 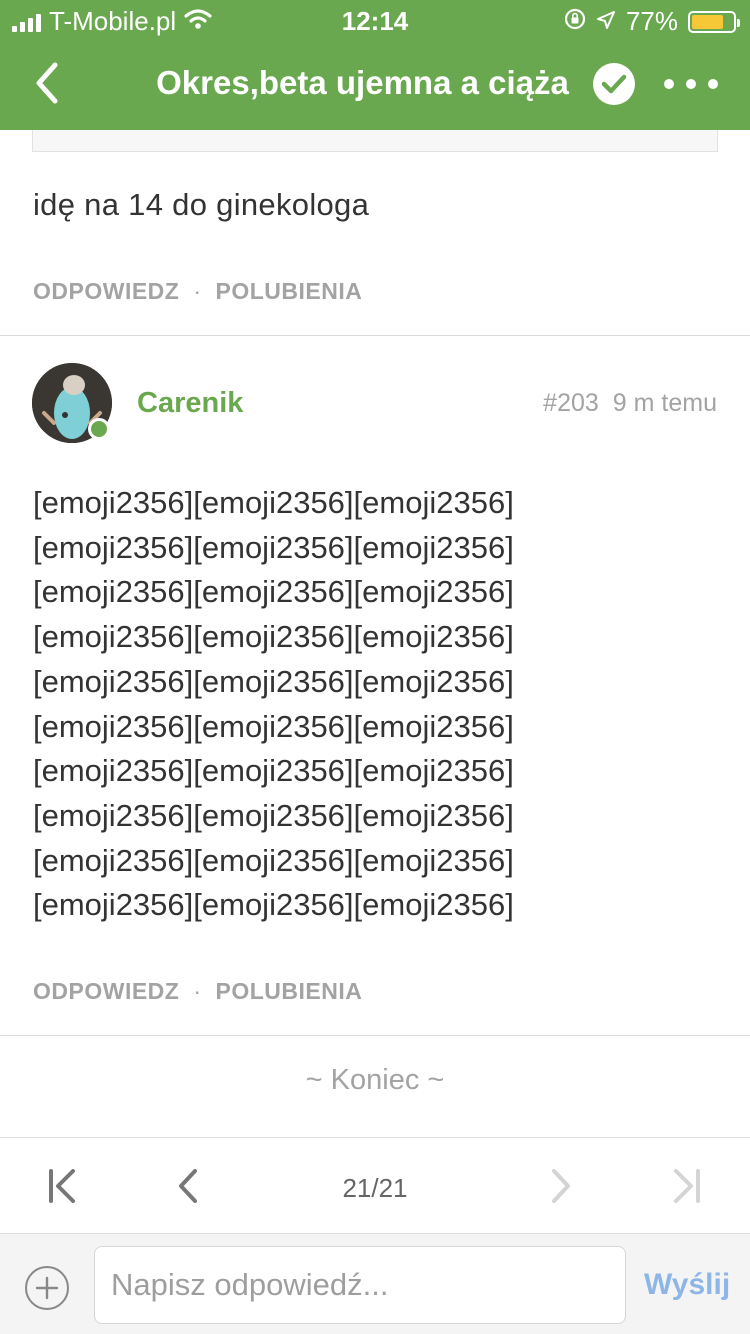 I want to click on checkmark-icon, so click(x=614, y=84).